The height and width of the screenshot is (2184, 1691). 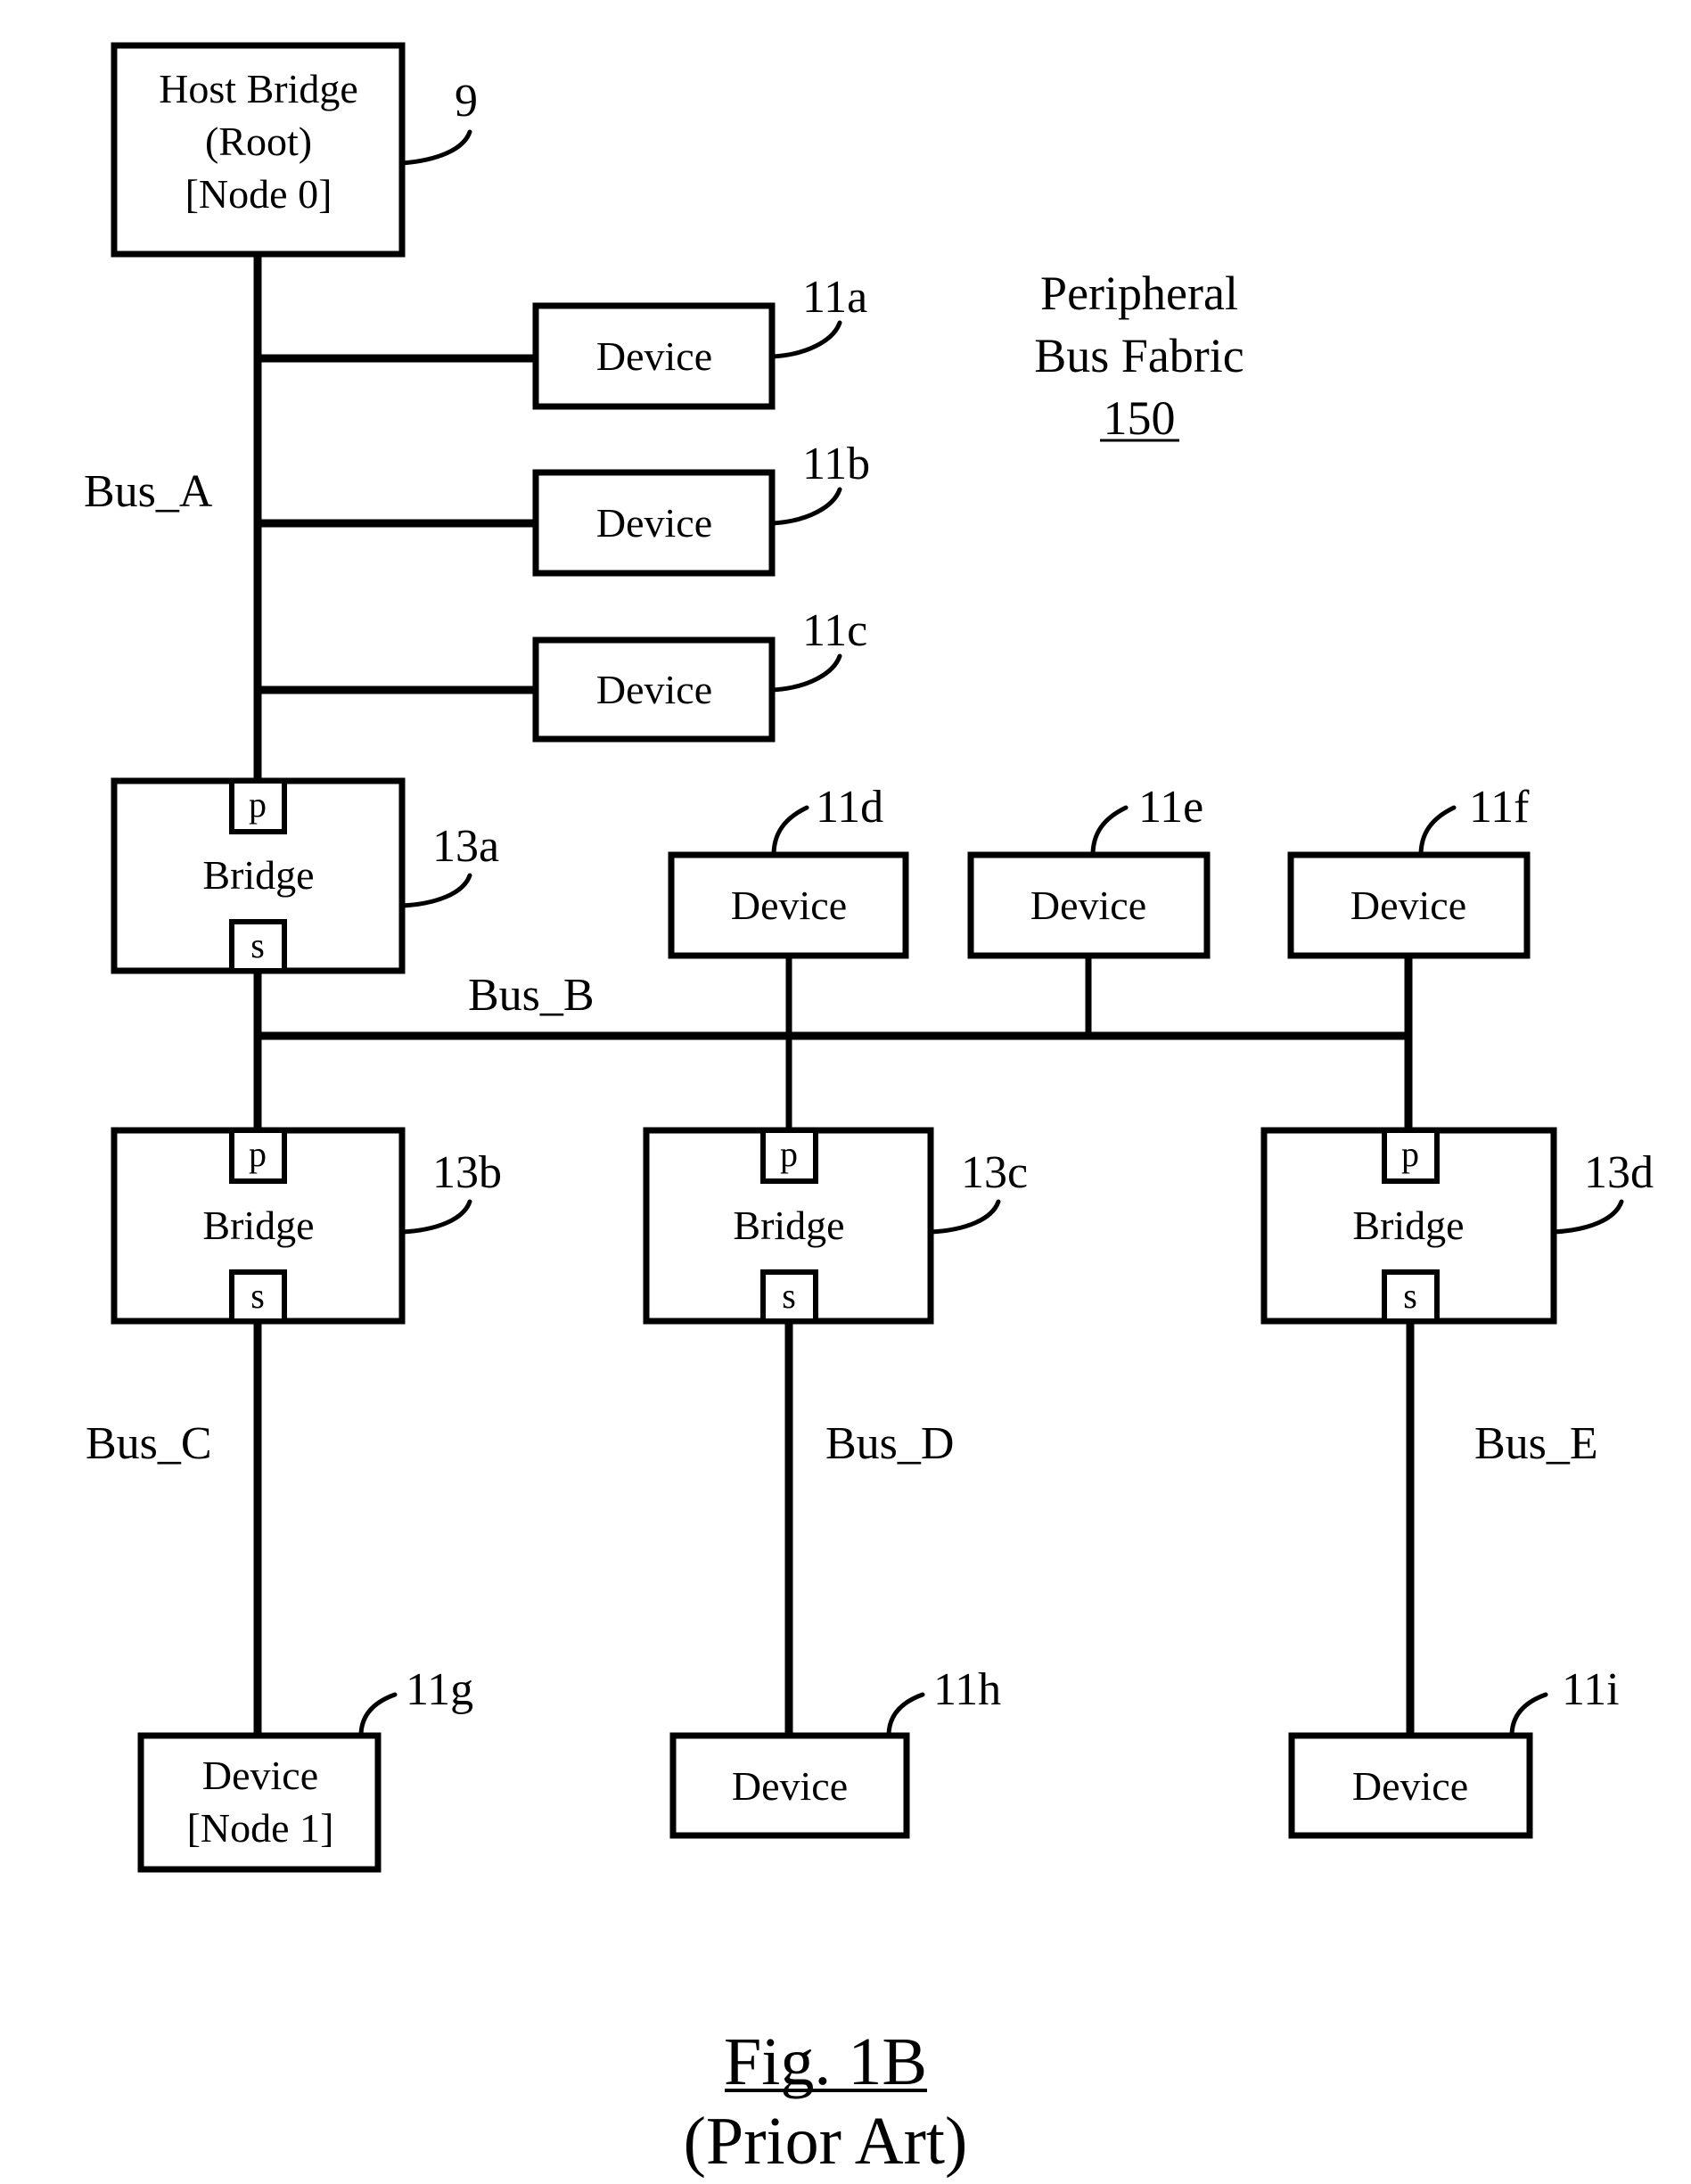 I want to click on device-11d-leader, so click(x=790, y=831).